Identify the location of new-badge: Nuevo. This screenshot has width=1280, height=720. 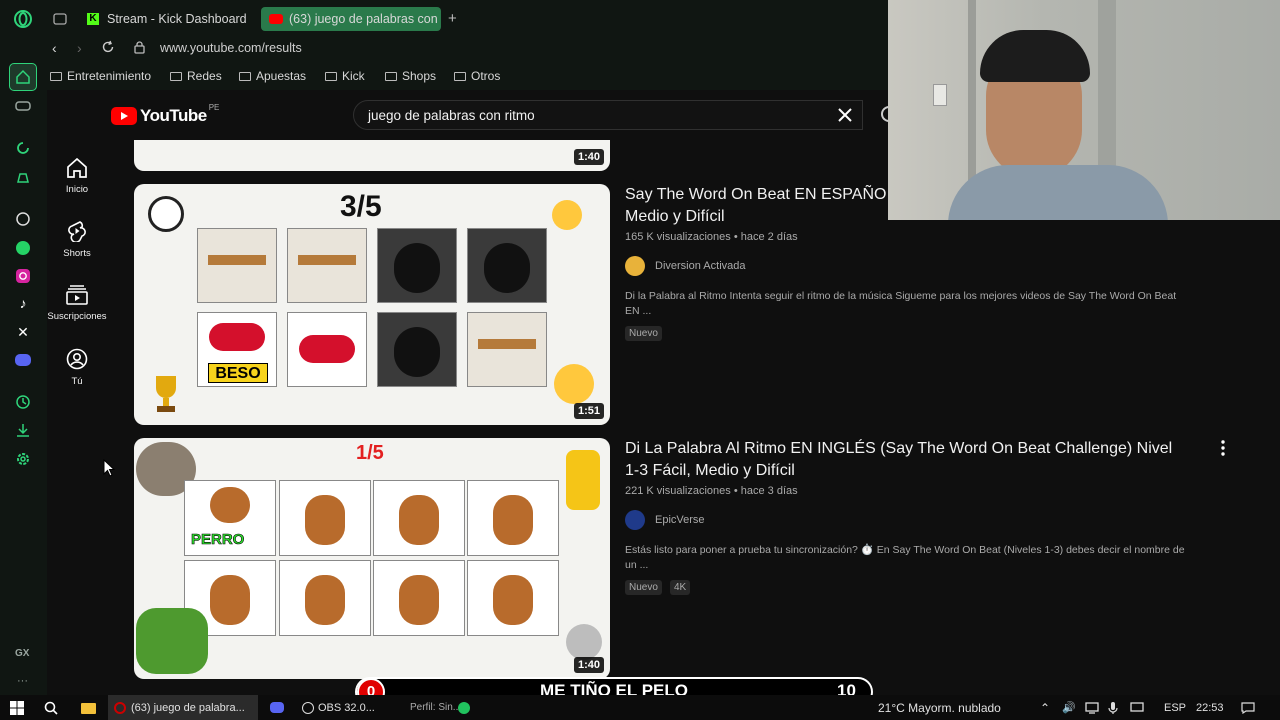
(643, 333).